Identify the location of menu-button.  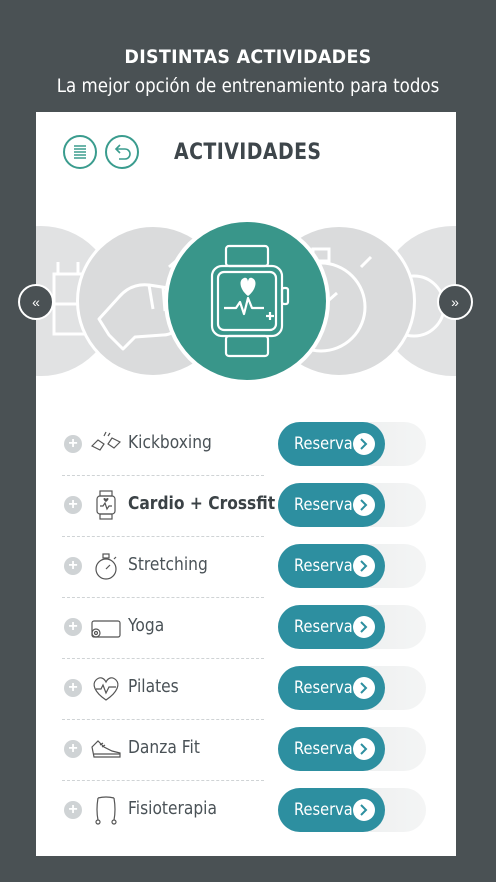
(80, 152).